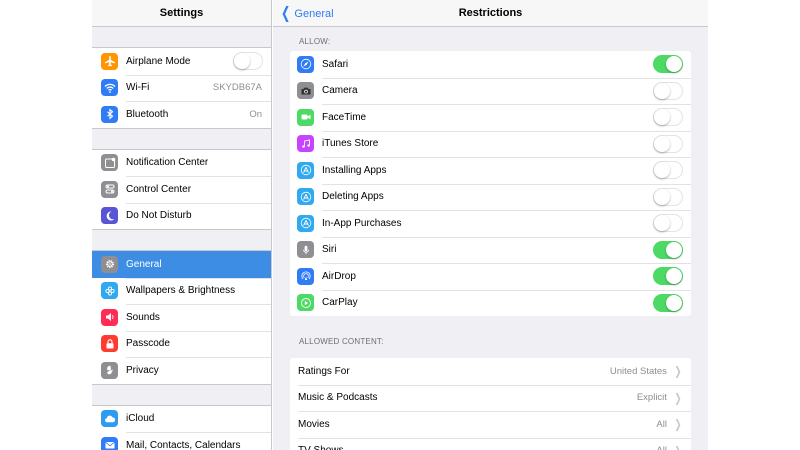 The image size is (800, 450). What do you see at coordinates (109, 443) in the screenshot?
I see `mail-icon` at bounding box center [109, 443].